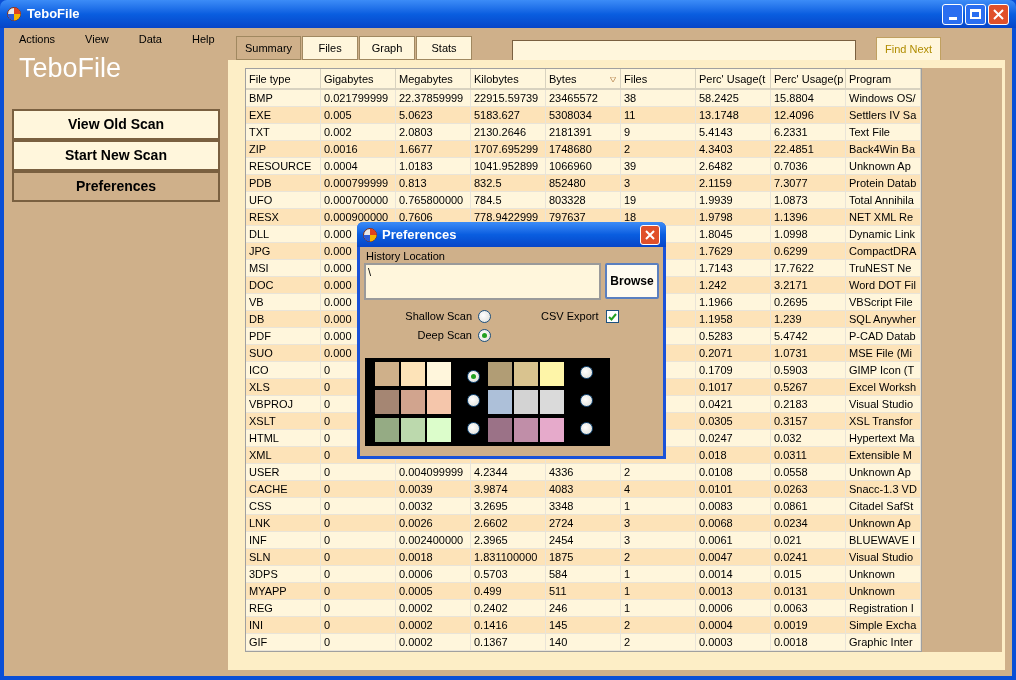  I want to click on table-cell: 140, so click(583, 642).